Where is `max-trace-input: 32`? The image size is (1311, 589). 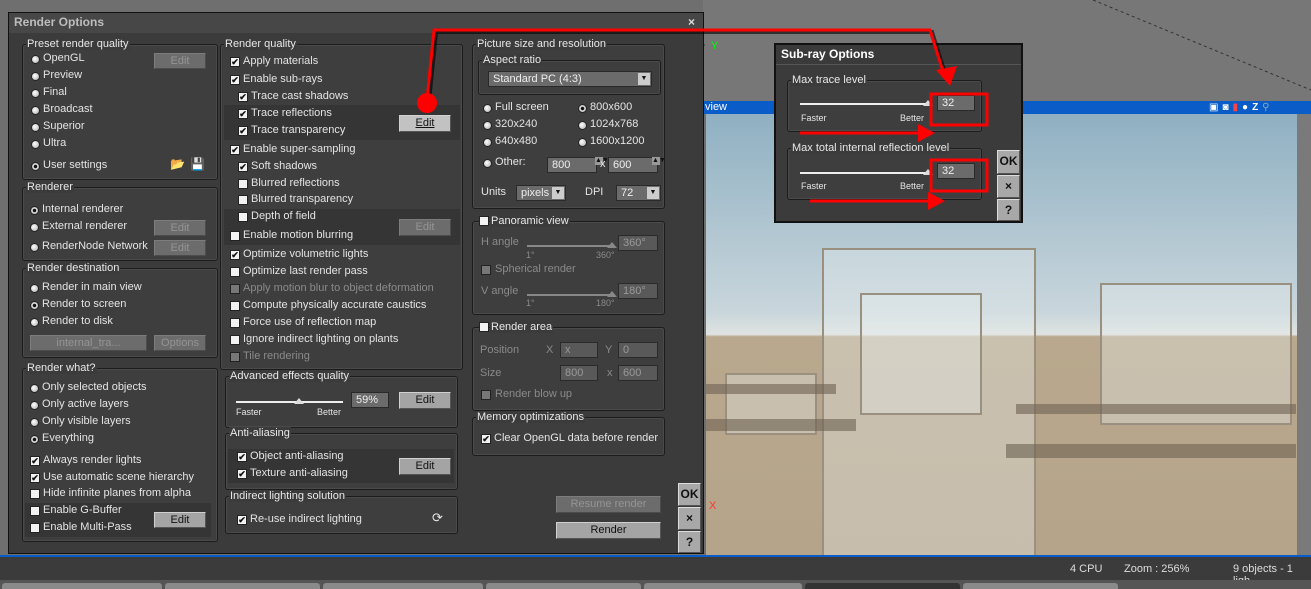
max-trace-input: 32 is located at coordinates (956, 103).